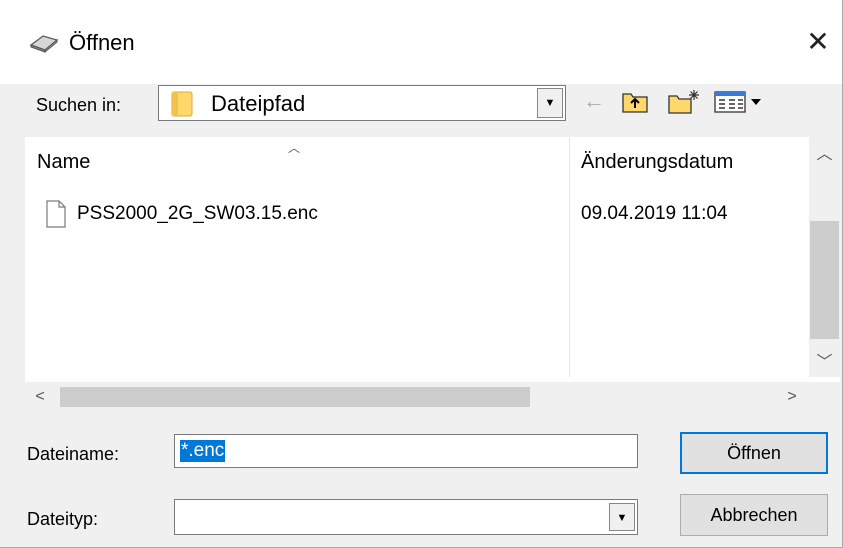 Image resolution: width=843 pixels, height=548 pixels. Describe the element at coordinates (754, 453) in the screenshot. I see `open-button: Öffnen` at that location.